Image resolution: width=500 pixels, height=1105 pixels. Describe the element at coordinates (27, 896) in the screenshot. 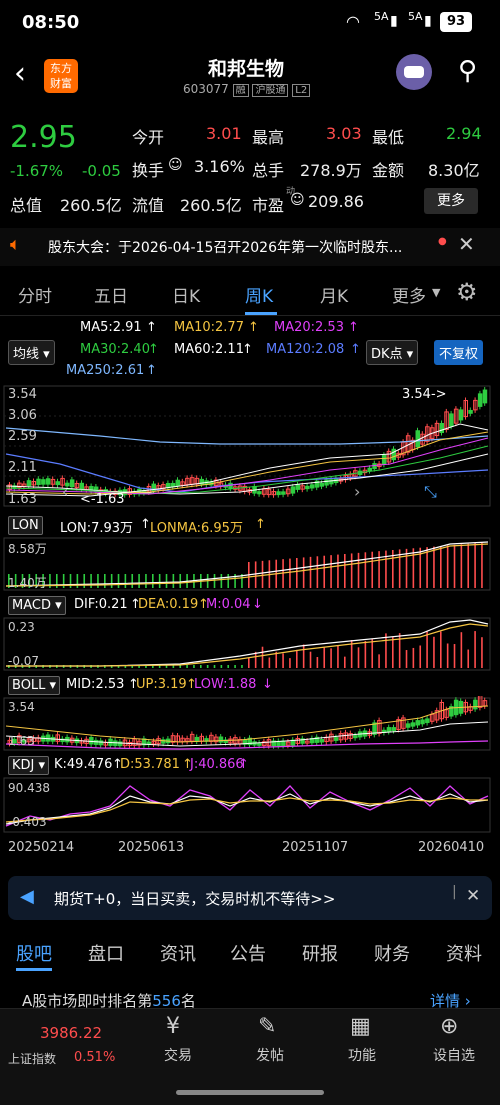

I see `megaphone-icon: ◀︎` at that location.